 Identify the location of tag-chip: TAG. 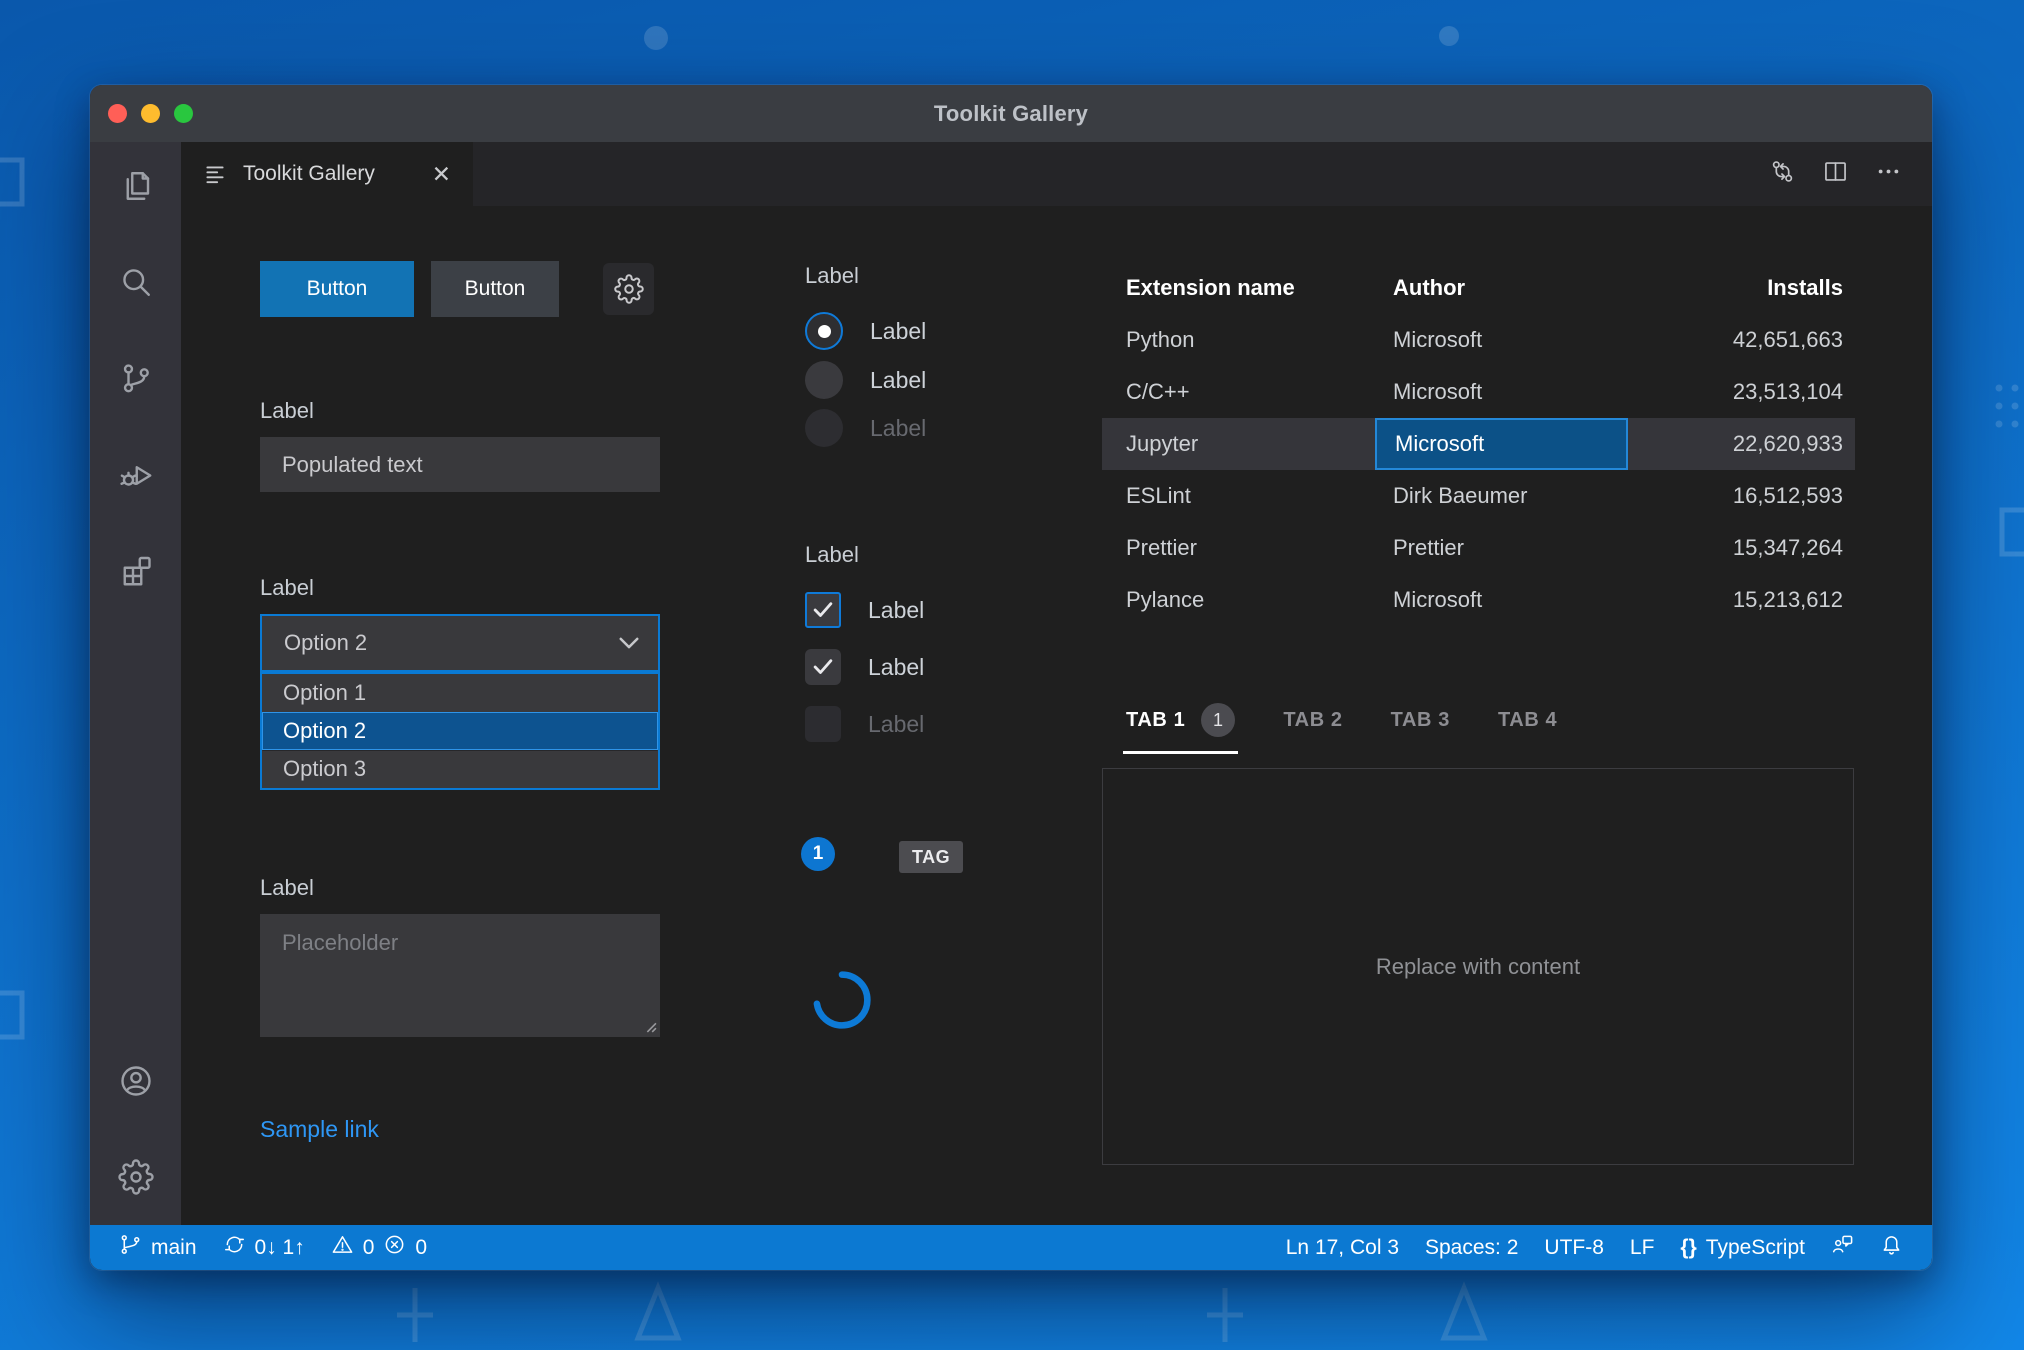
(931, 857).